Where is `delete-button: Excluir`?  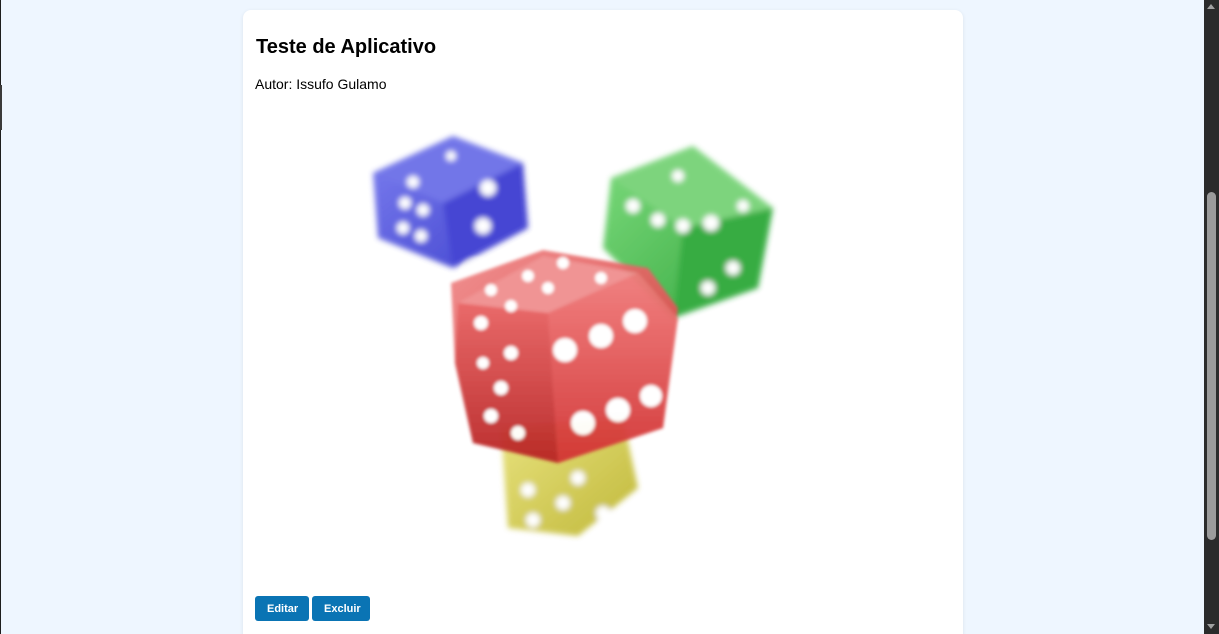
delete-button: Excluir is located at coordinates (341, 608).